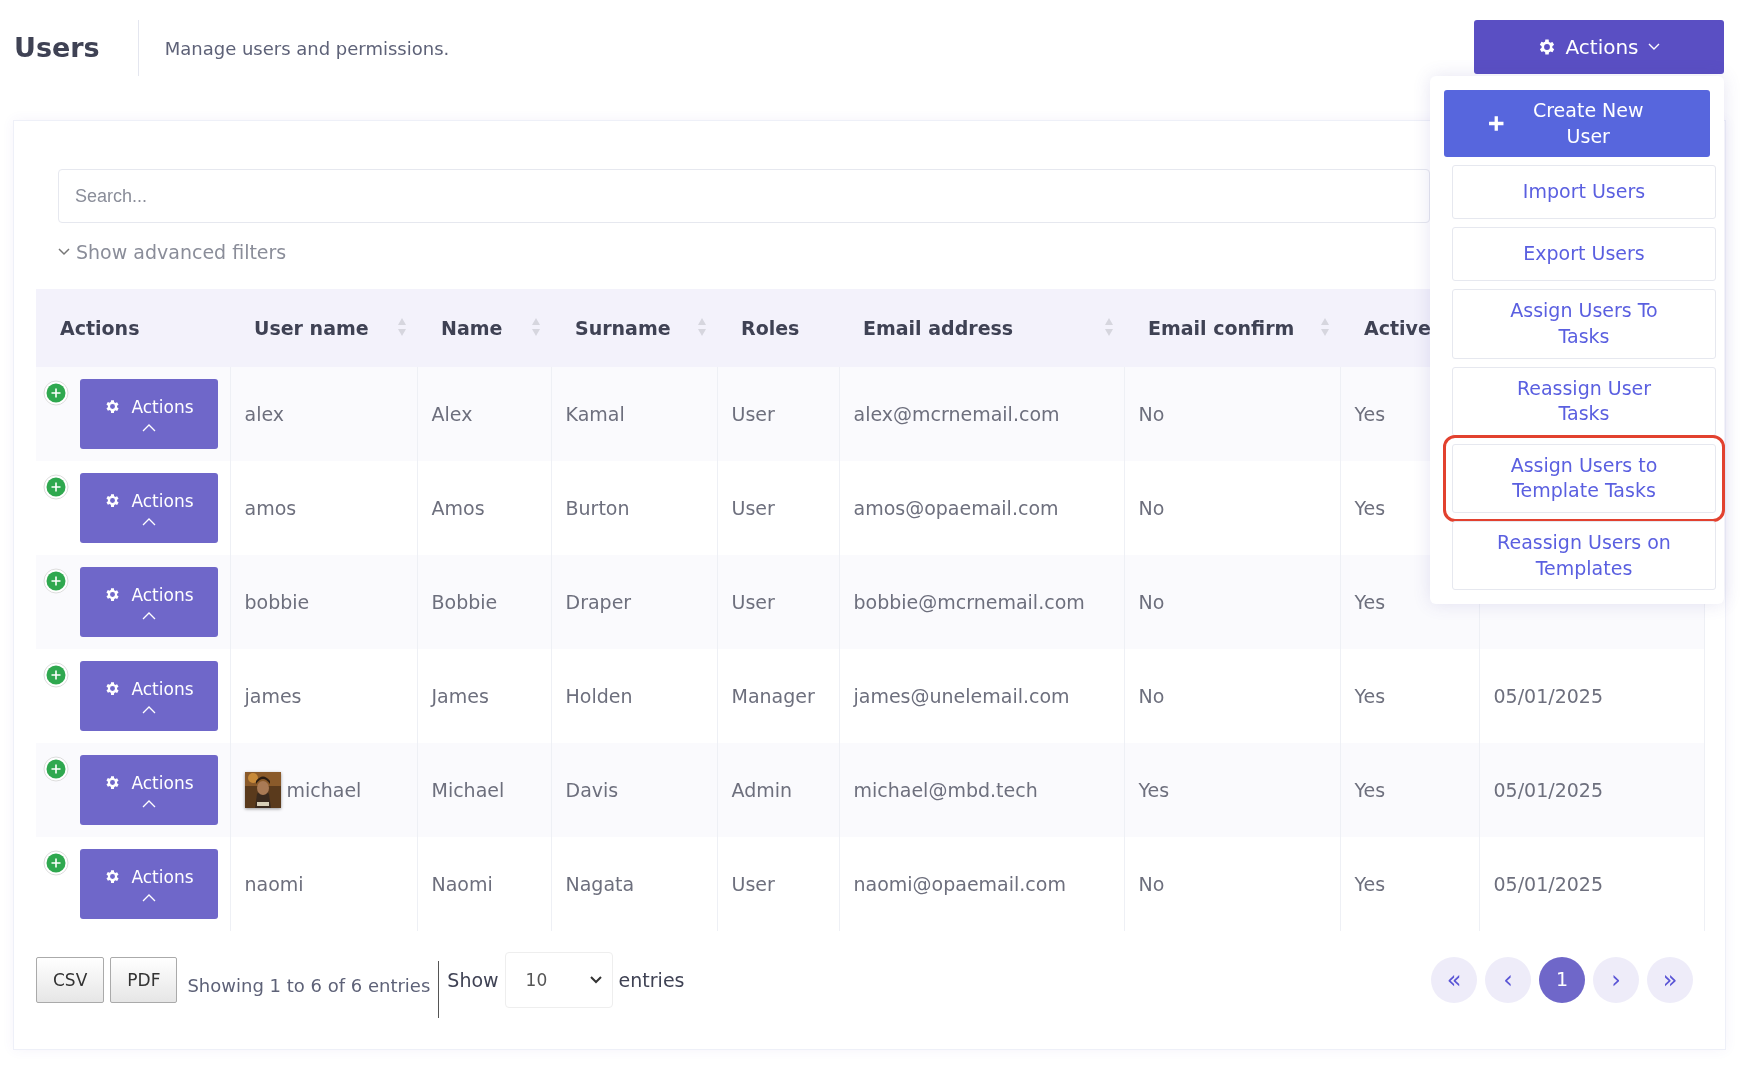  Describe the element at coordinates (773, 696) in the screenshot. I see `table-cell: Manager` at that location.